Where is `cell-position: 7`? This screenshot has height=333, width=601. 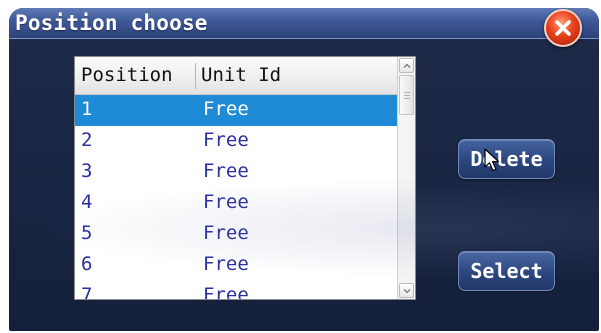
cell-position: 7 is located at coordinates (87, 292).